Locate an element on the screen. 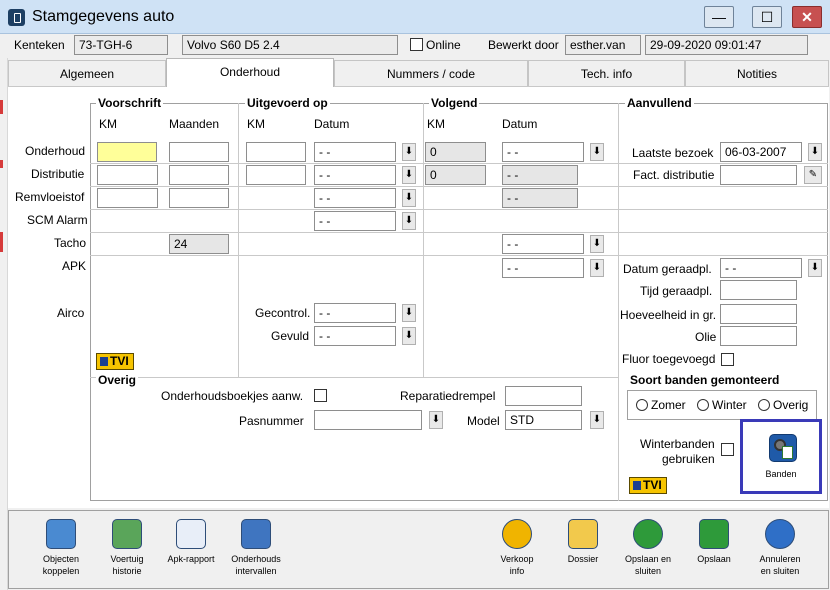 The width and height of the screenshot is (830, 590). remvloeistof-km-input is located at coordinates (127, 198).